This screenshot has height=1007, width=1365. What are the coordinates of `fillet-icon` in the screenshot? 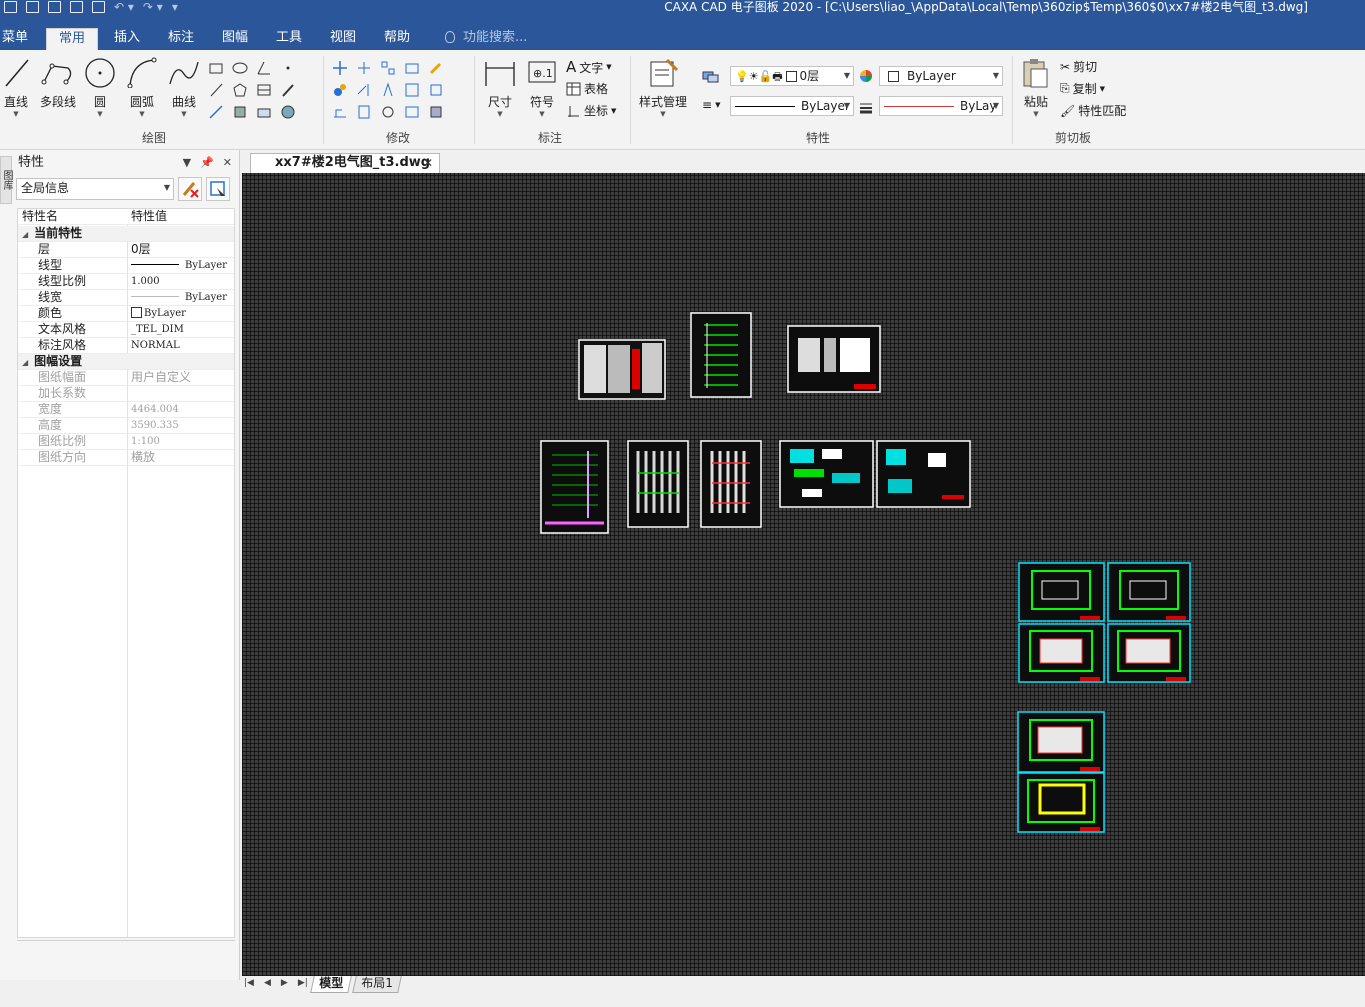 It's located at (436, 90).